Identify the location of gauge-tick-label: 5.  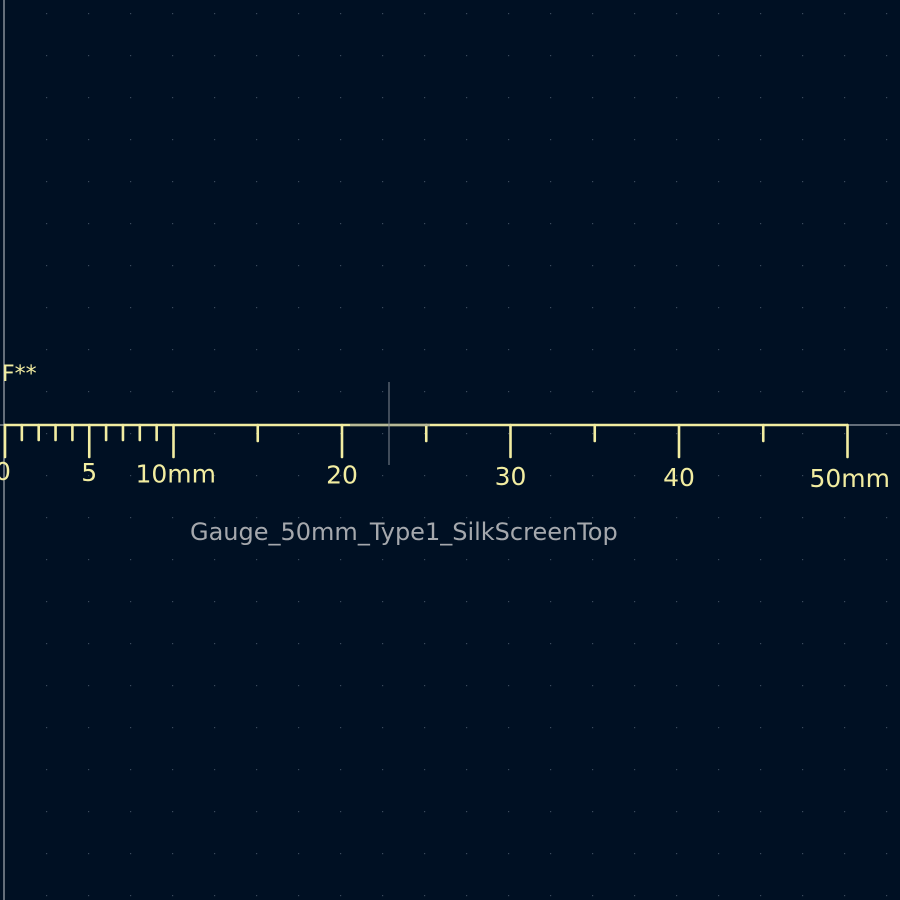
(89, 472).